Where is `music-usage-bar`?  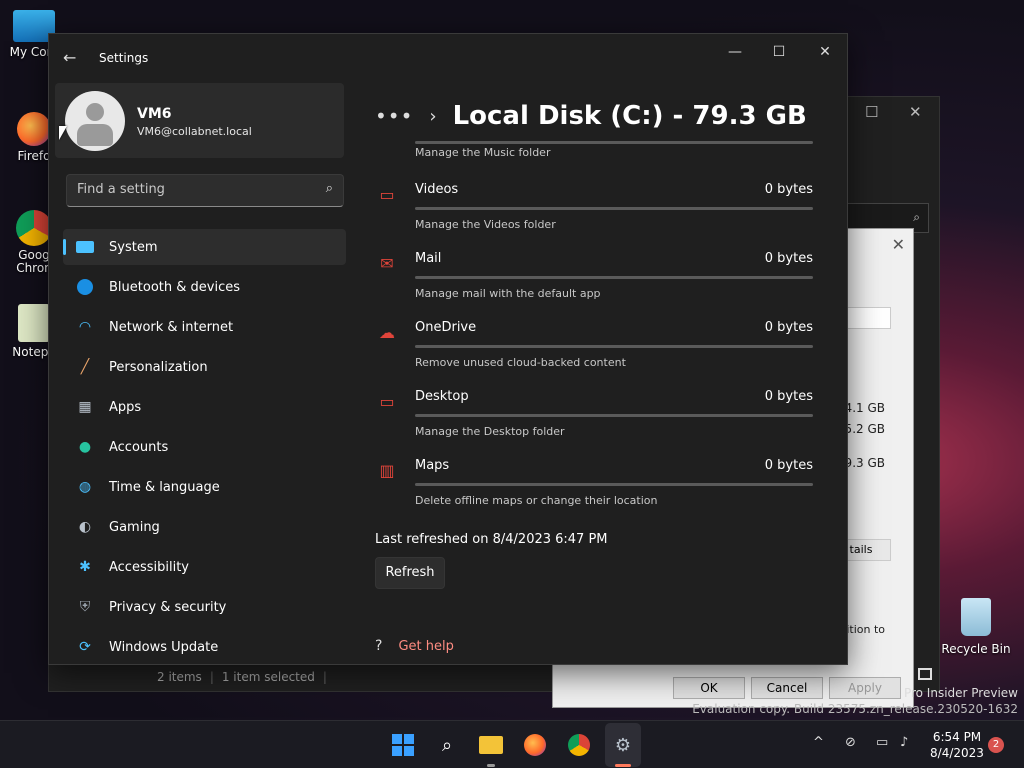 music-usage-bar is located at coordinates (614, 142).